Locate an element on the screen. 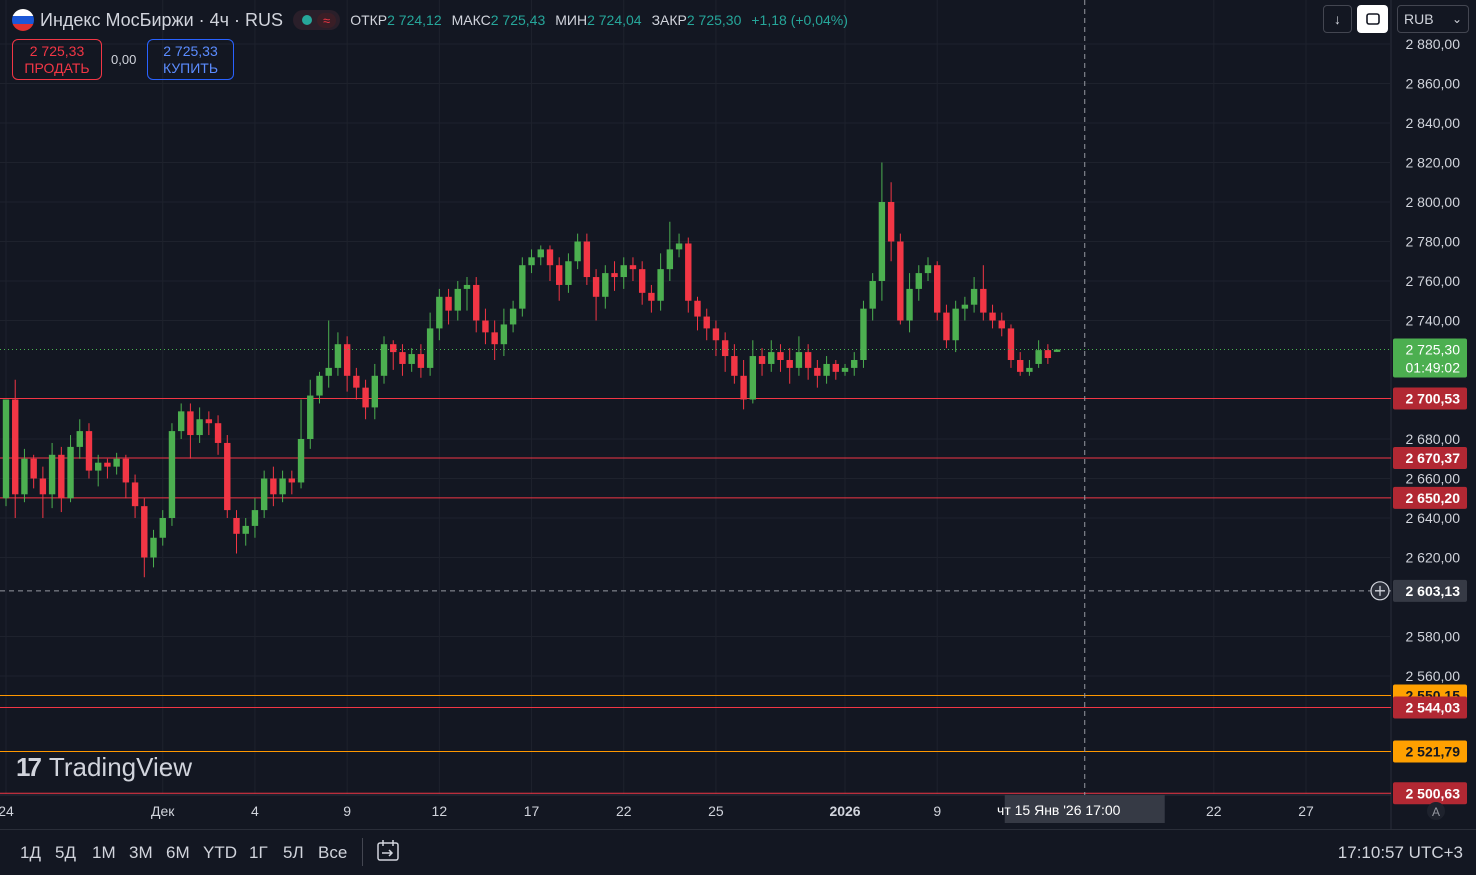  y-tick-label: 2 740,00 is located at coordinates (1433, 321).